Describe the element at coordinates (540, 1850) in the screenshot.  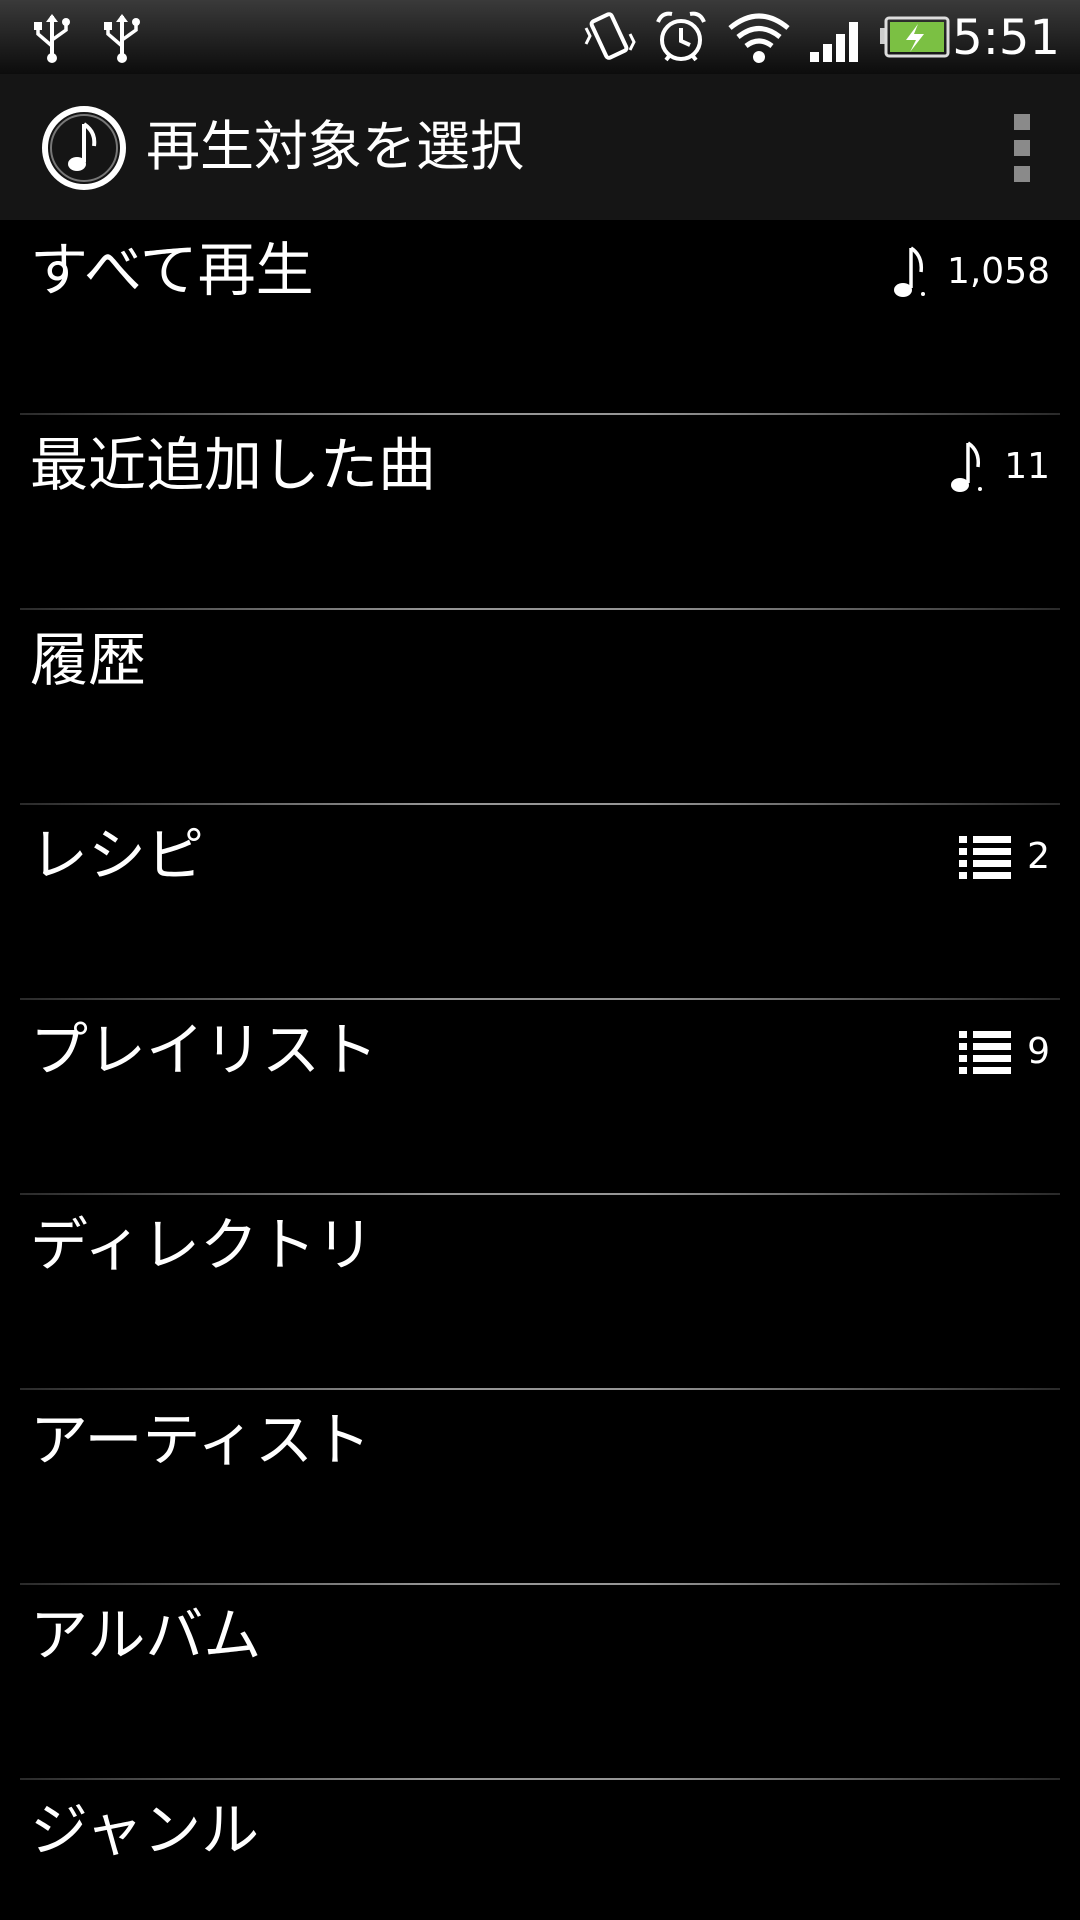
I see `list-item-genres: ジャンル` at that location.